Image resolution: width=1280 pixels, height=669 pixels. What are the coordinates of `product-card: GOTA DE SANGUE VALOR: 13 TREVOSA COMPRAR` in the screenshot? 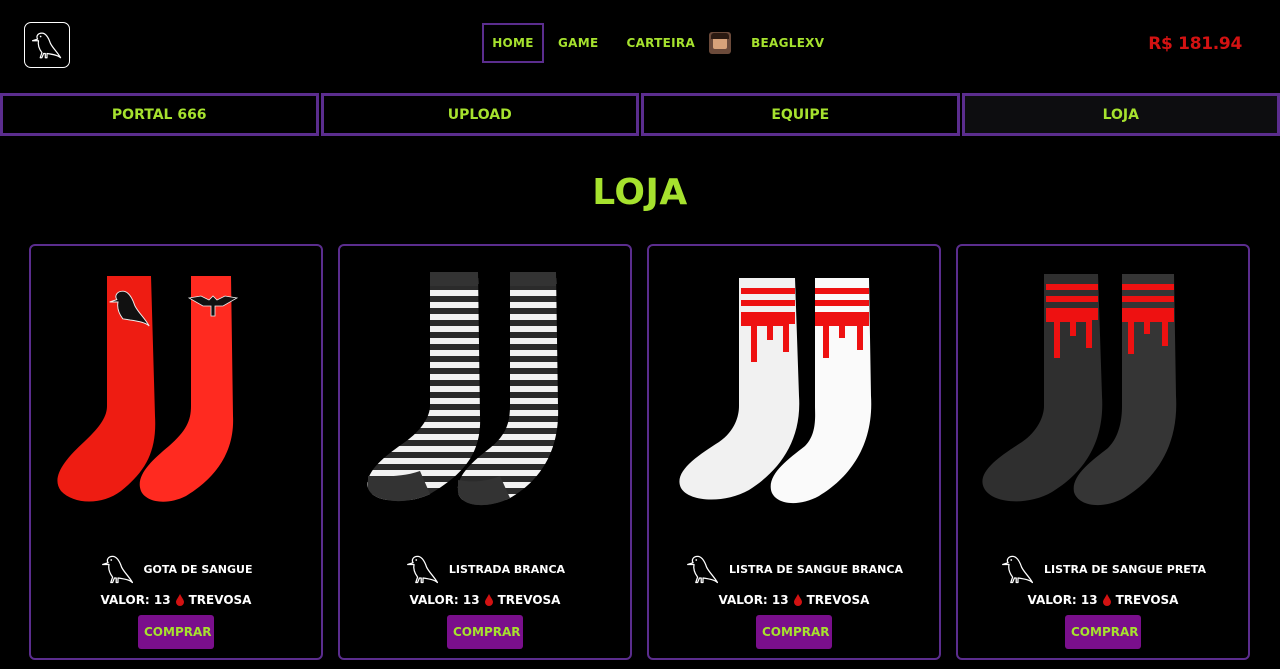 It's located at (176, 452).